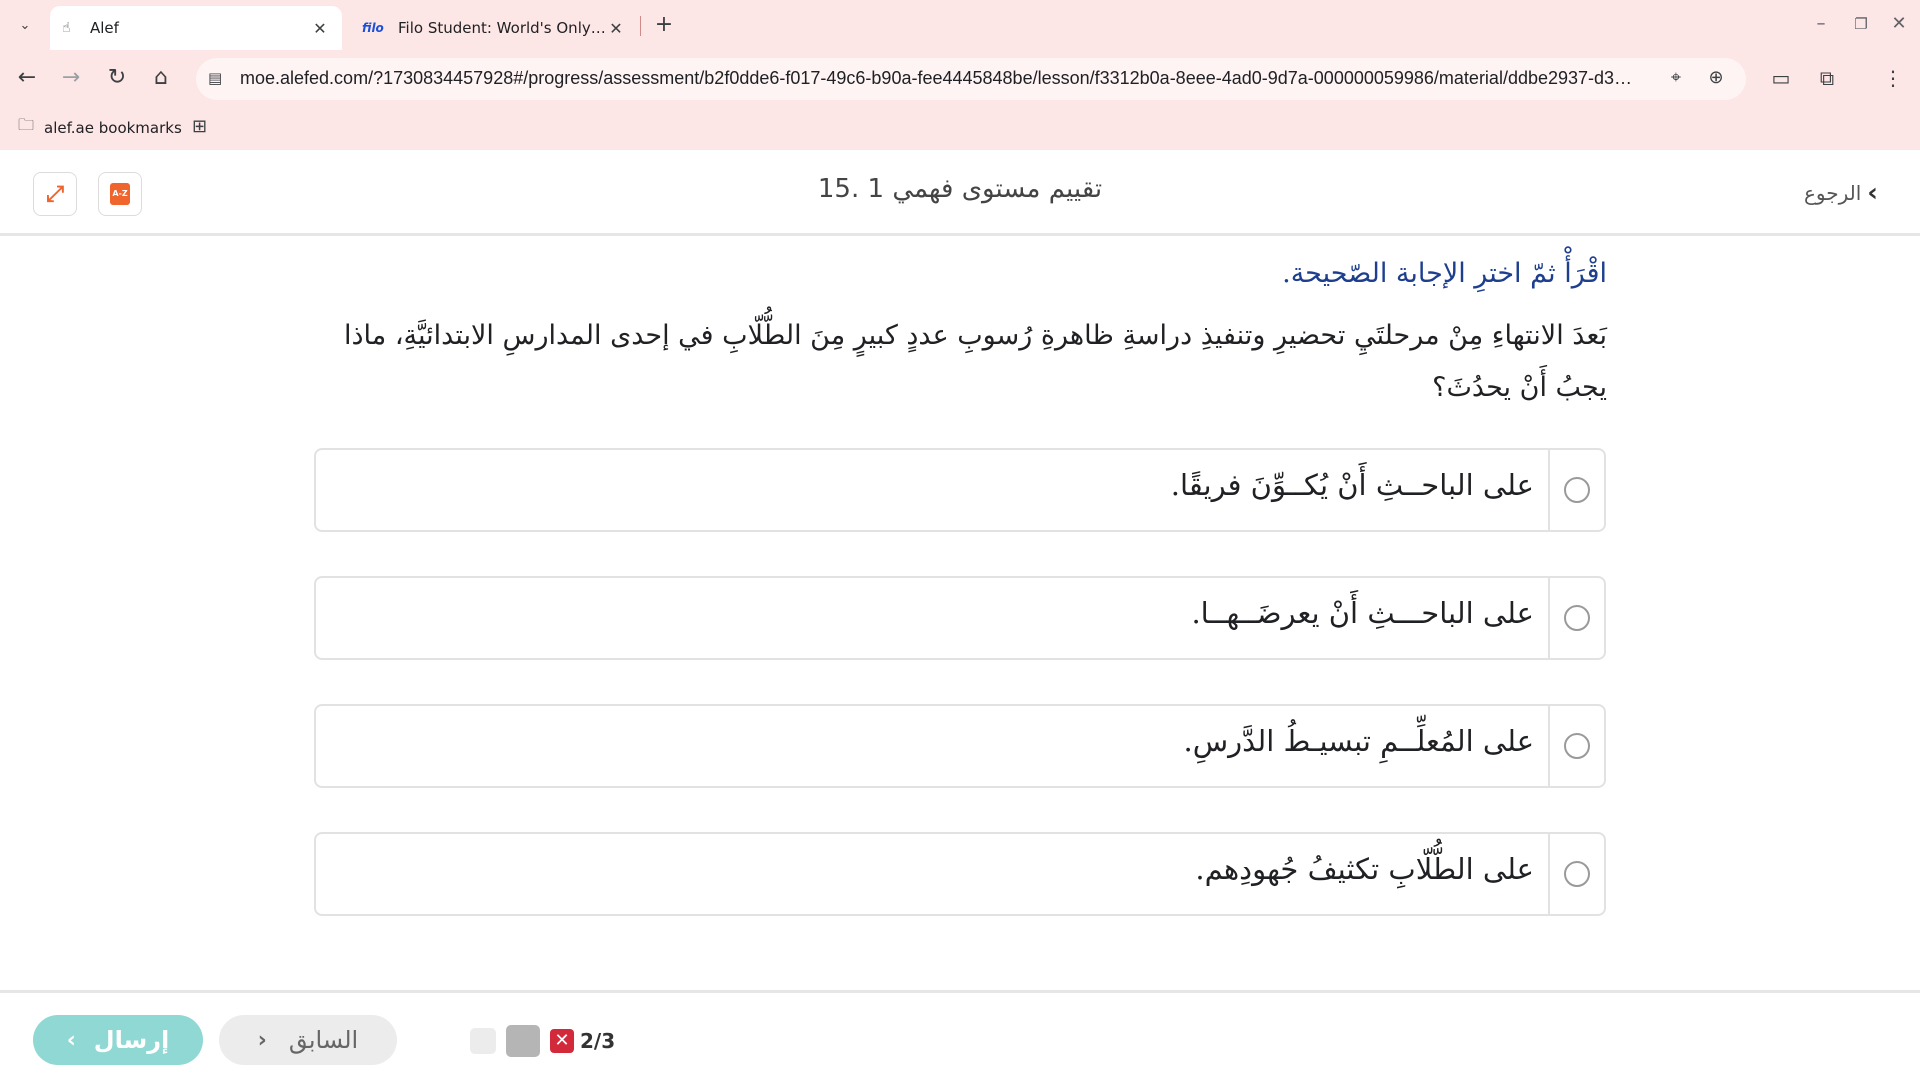 This screenshot has height=1080, width=1920. What do you see at coordinates (960, 746) in the screenshot?
I see `answer-option: على المُعلِّــمِ تبسيـطُ الدَّرسِ.` at bounding box center [960, 746].